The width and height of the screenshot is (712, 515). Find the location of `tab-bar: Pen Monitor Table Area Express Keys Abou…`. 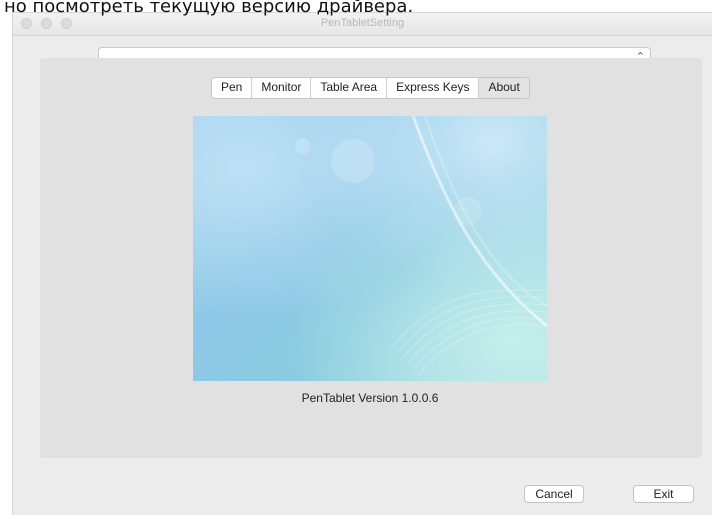

tab-bar: Pen Monitor Table Area Express Keys Abou… is located at coordinates (370, 88).